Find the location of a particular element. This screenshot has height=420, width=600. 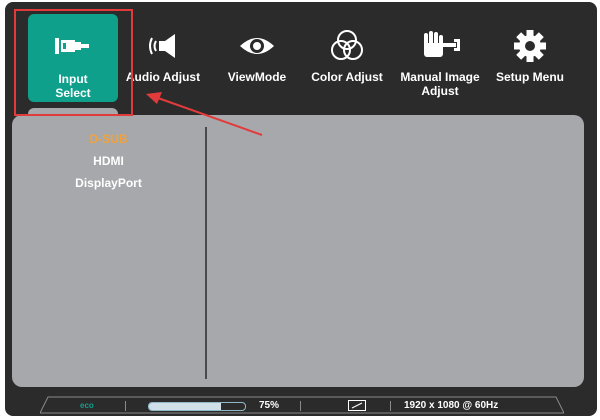

annotation-arrow is located at coordinates (204, 114).